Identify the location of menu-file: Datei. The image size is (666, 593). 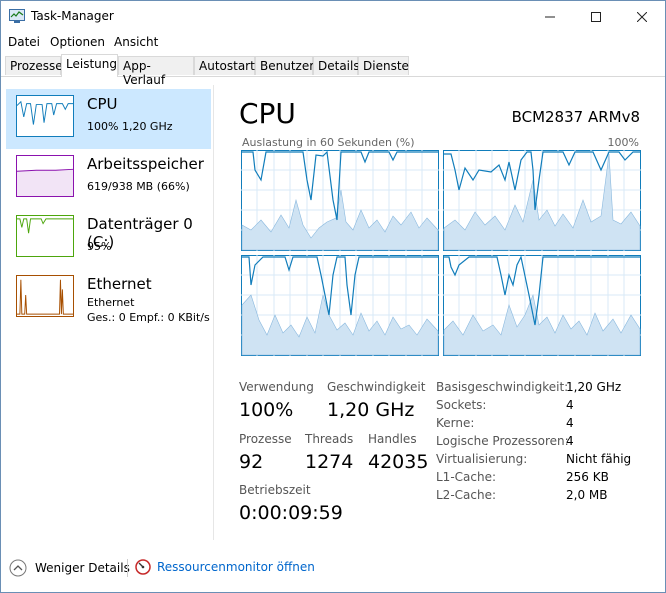
(24, 42).